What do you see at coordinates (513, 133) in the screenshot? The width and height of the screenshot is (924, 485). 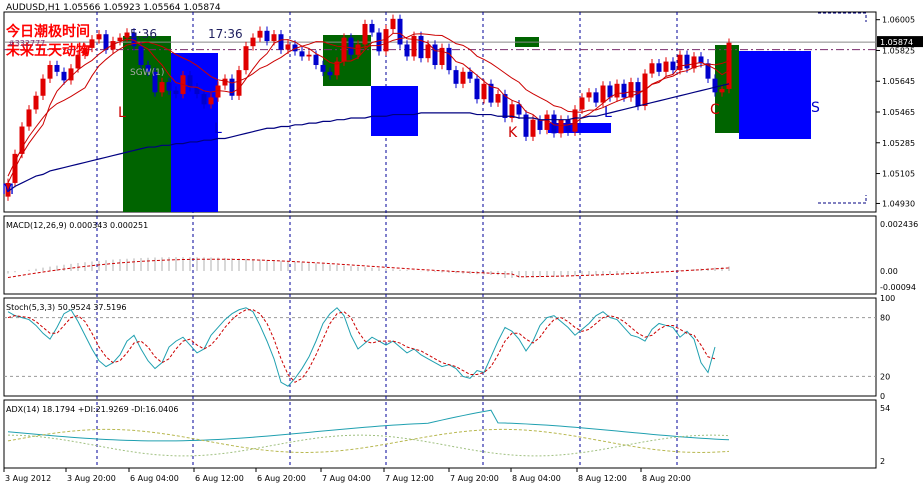 I see `signal-letter: K` at bounding box center [513, 133].